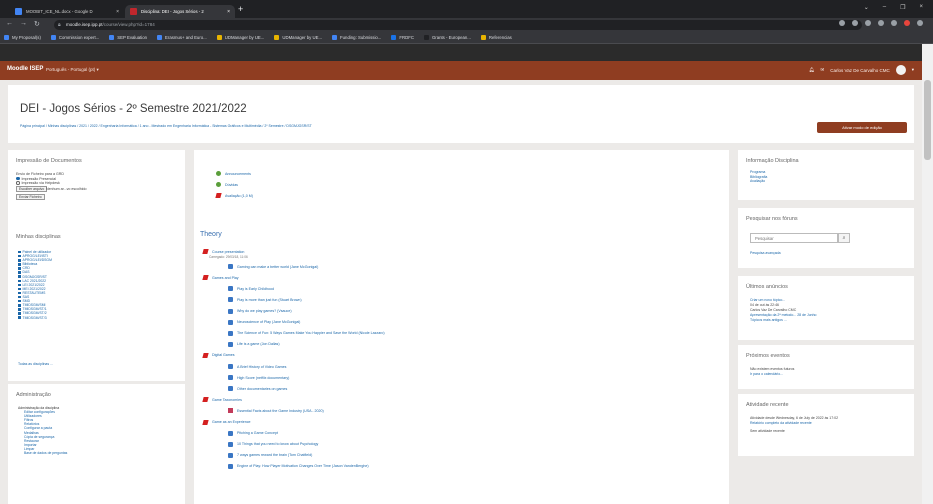  I want to click on section-title-theory: Theory, so click(211, 234).